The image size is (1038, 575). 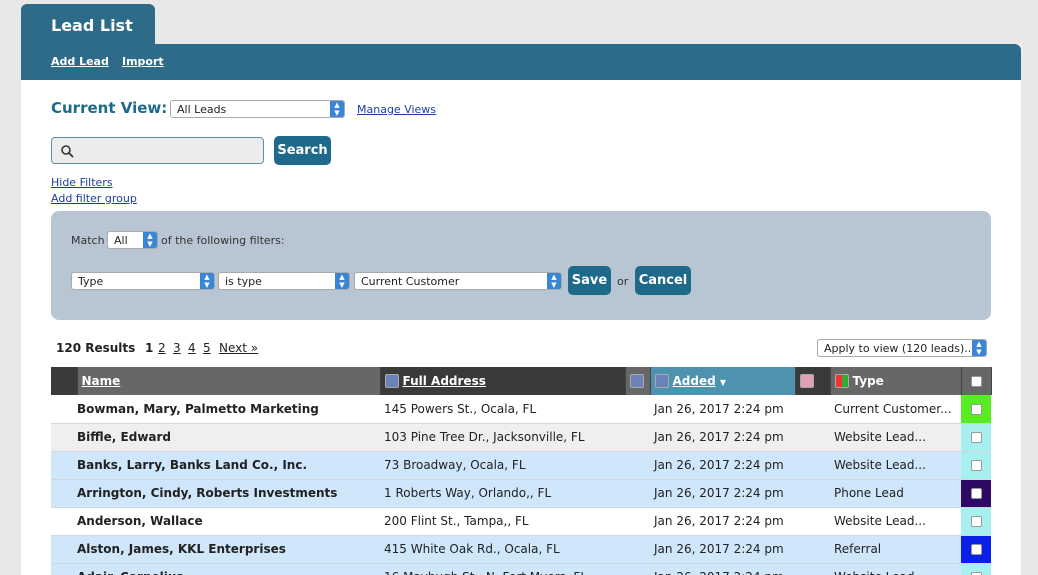 What do you see at coordinates (663, 280) in the screenshot?
I see `cancel-filter-button: Cancel` at bounding box center [663, 280].